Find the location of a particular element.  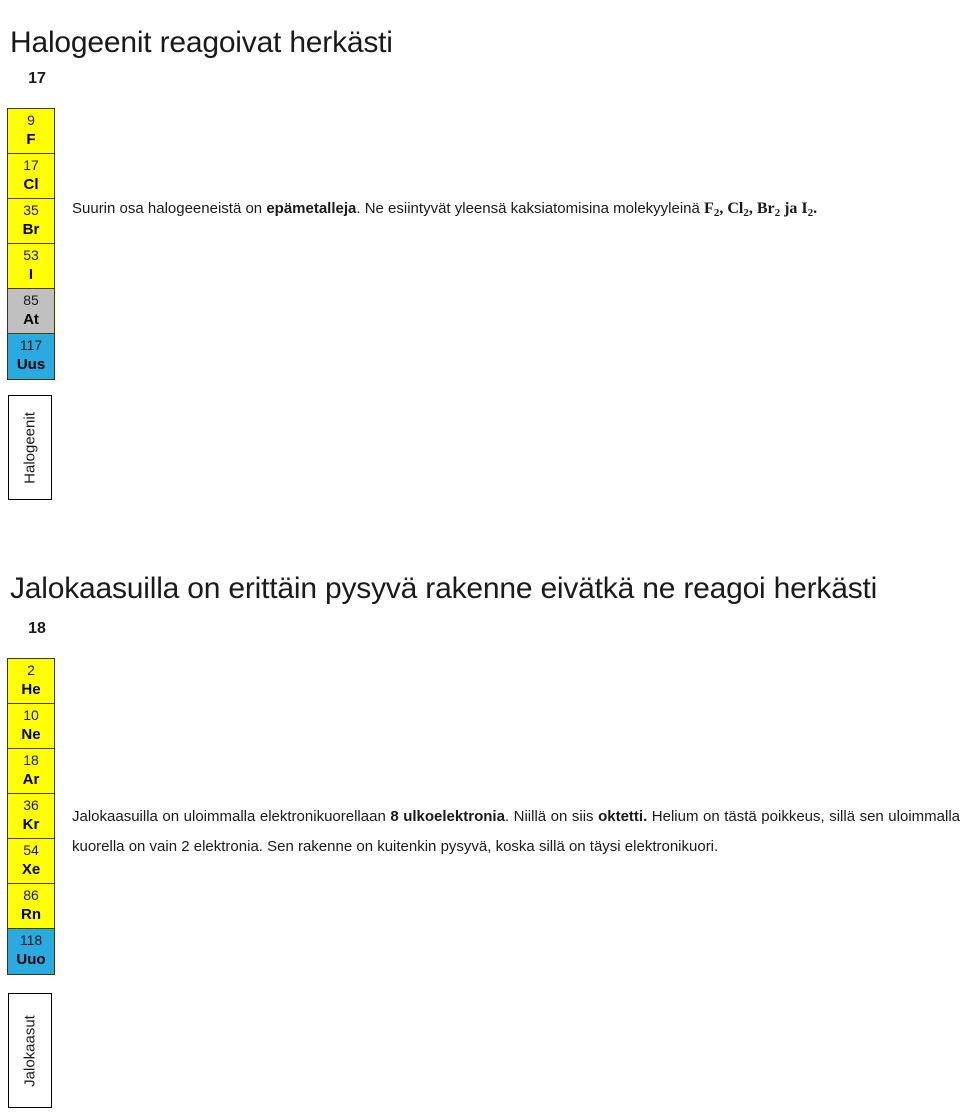

element-symbol: I is located at coordinates (31, 274).